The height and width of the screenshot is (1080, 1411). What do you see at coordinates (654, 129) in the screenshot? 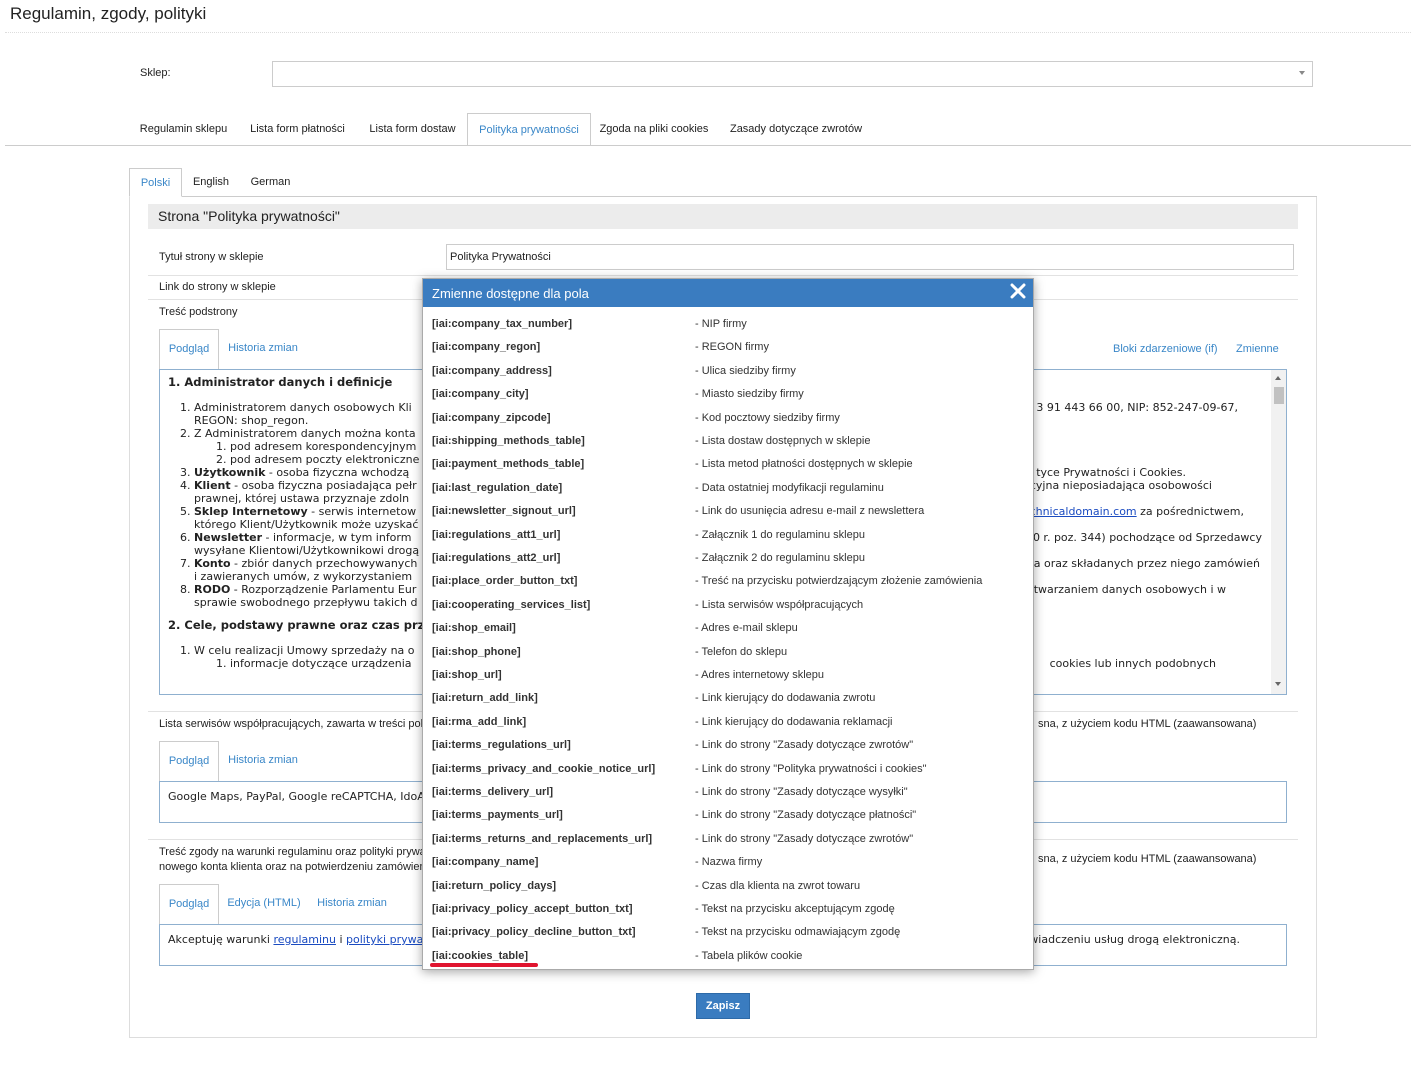
I see `tab-zgoda-cookies: Zgoda na pliki cookies` at bounding box center [654, 129].